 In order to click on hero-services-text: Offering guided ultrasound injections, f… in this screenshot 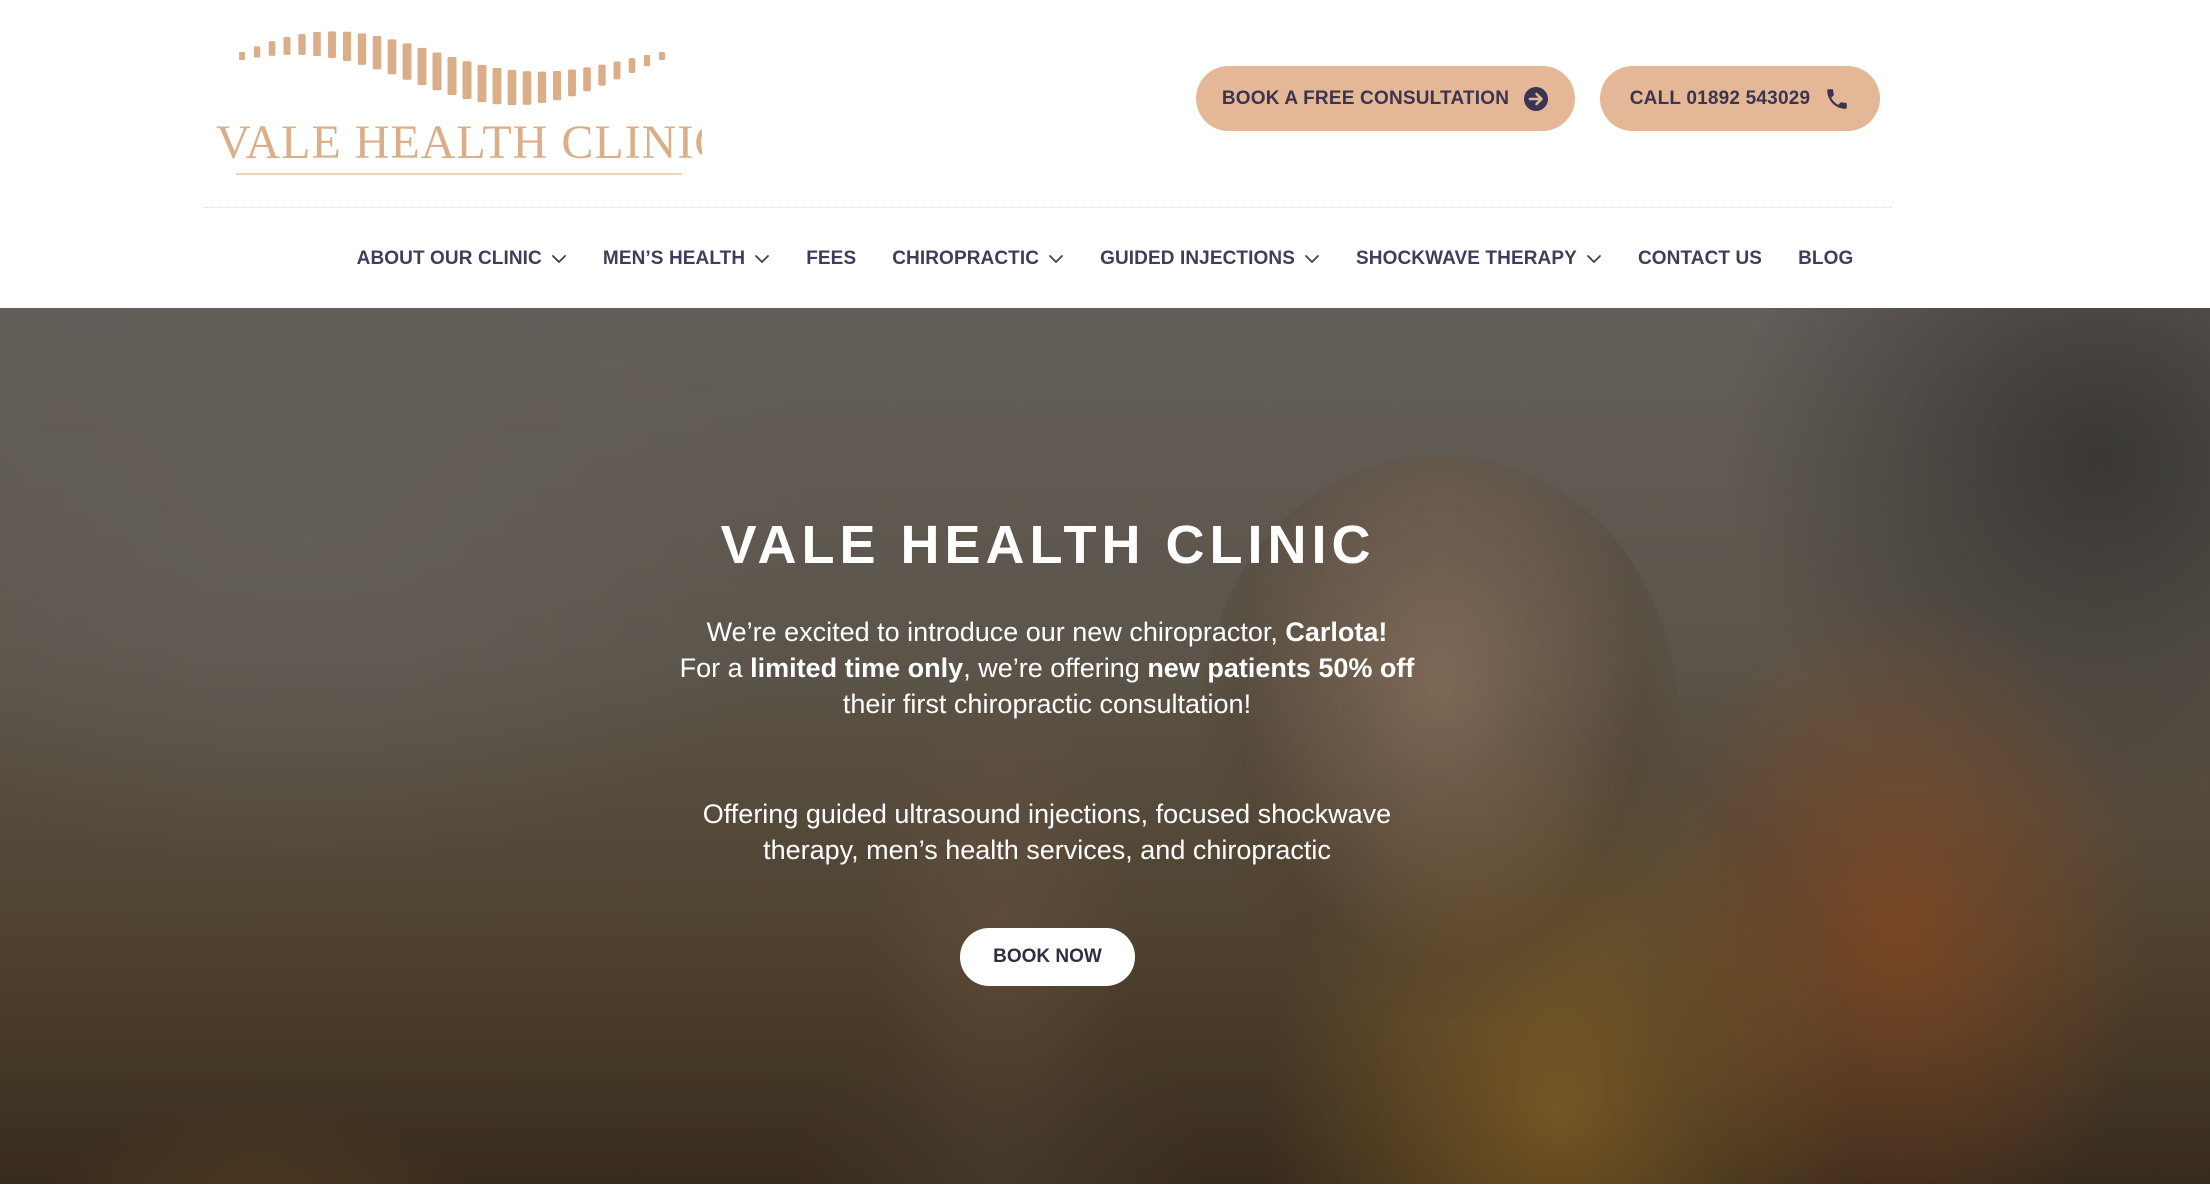, I will do `click(1047, 832)`.